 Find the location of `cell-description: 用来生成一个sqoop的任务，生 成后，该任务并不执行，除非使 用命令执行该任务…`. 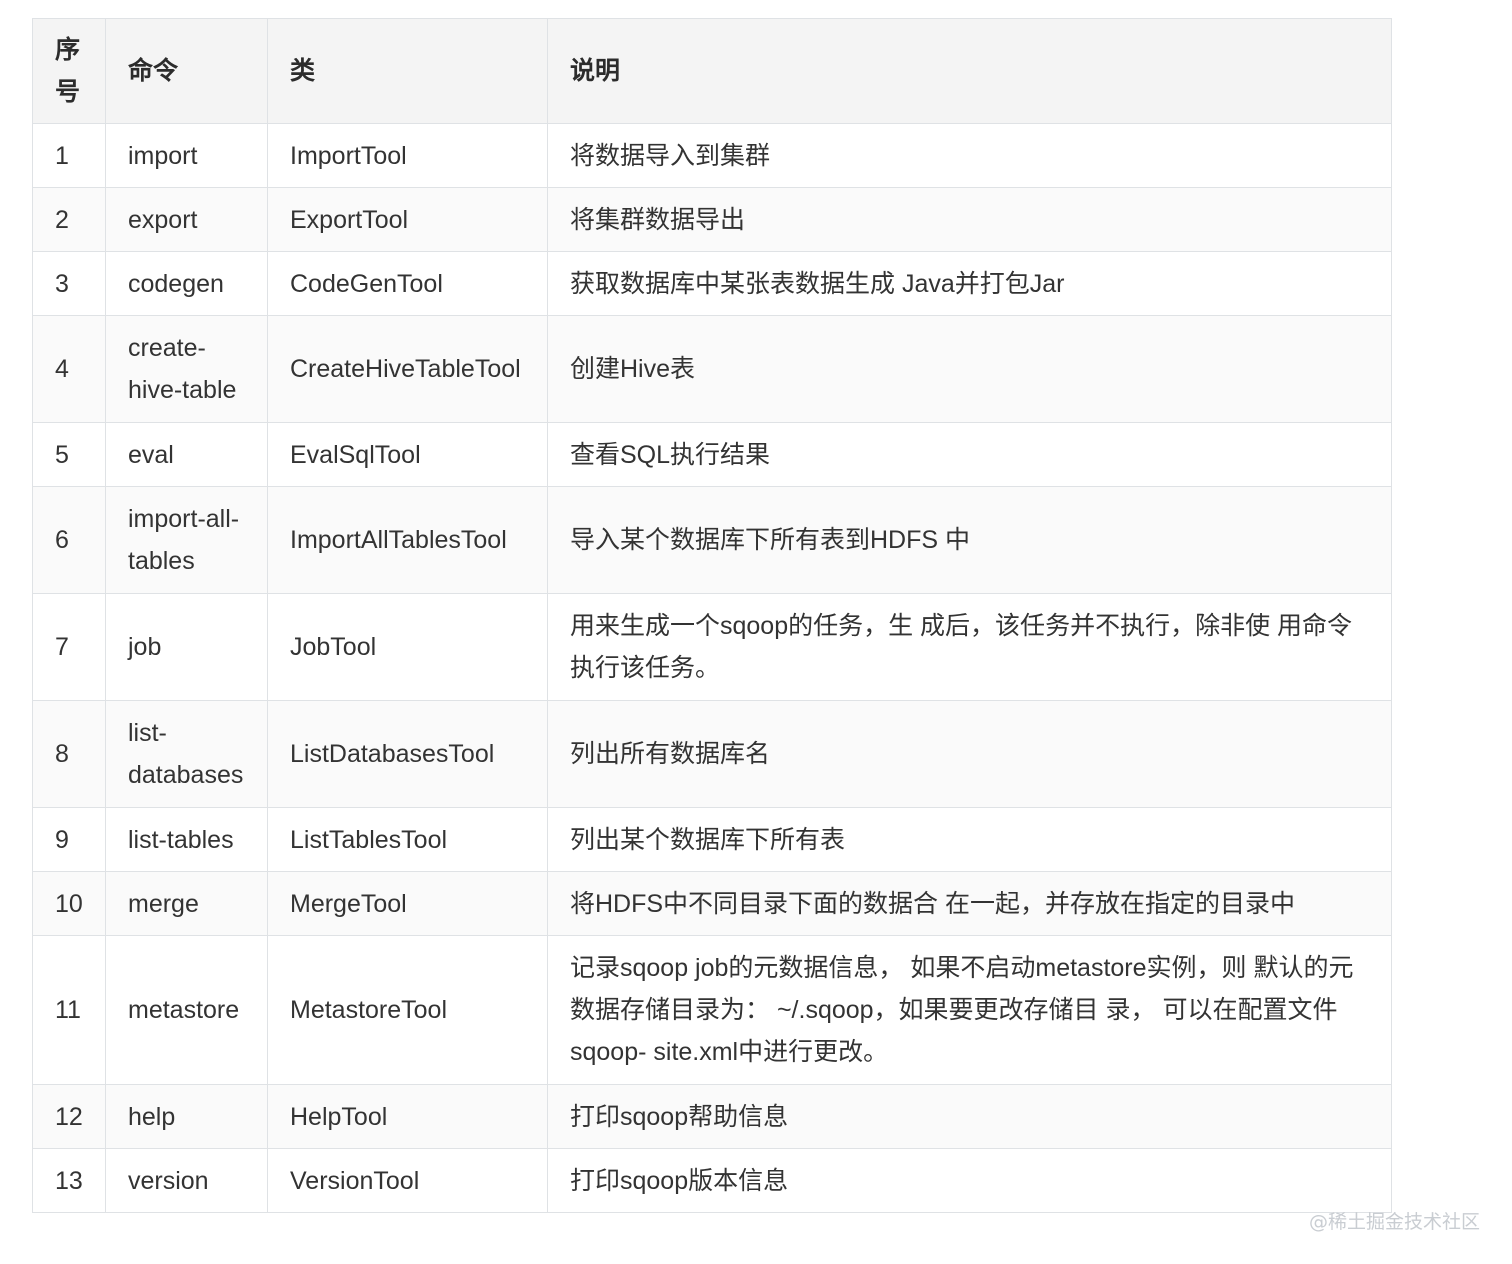

cell-description: 用来生成一个sqoop的任务，生 成后，该任务并不执行，除非使 用命令执行该任务… is located at coordinates (969, 647).